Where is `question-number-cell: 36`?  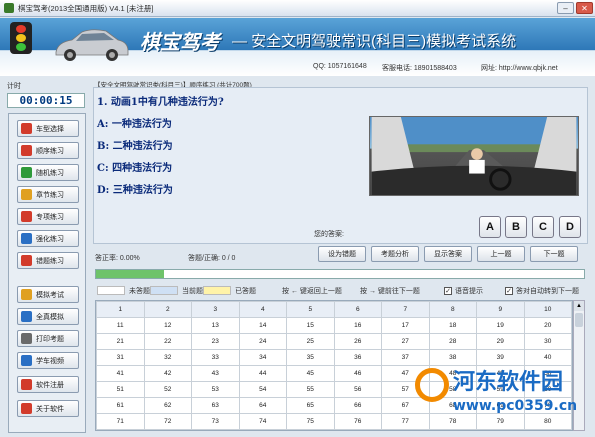
question-number-cell: 36 is located at coordinates (357, 357).